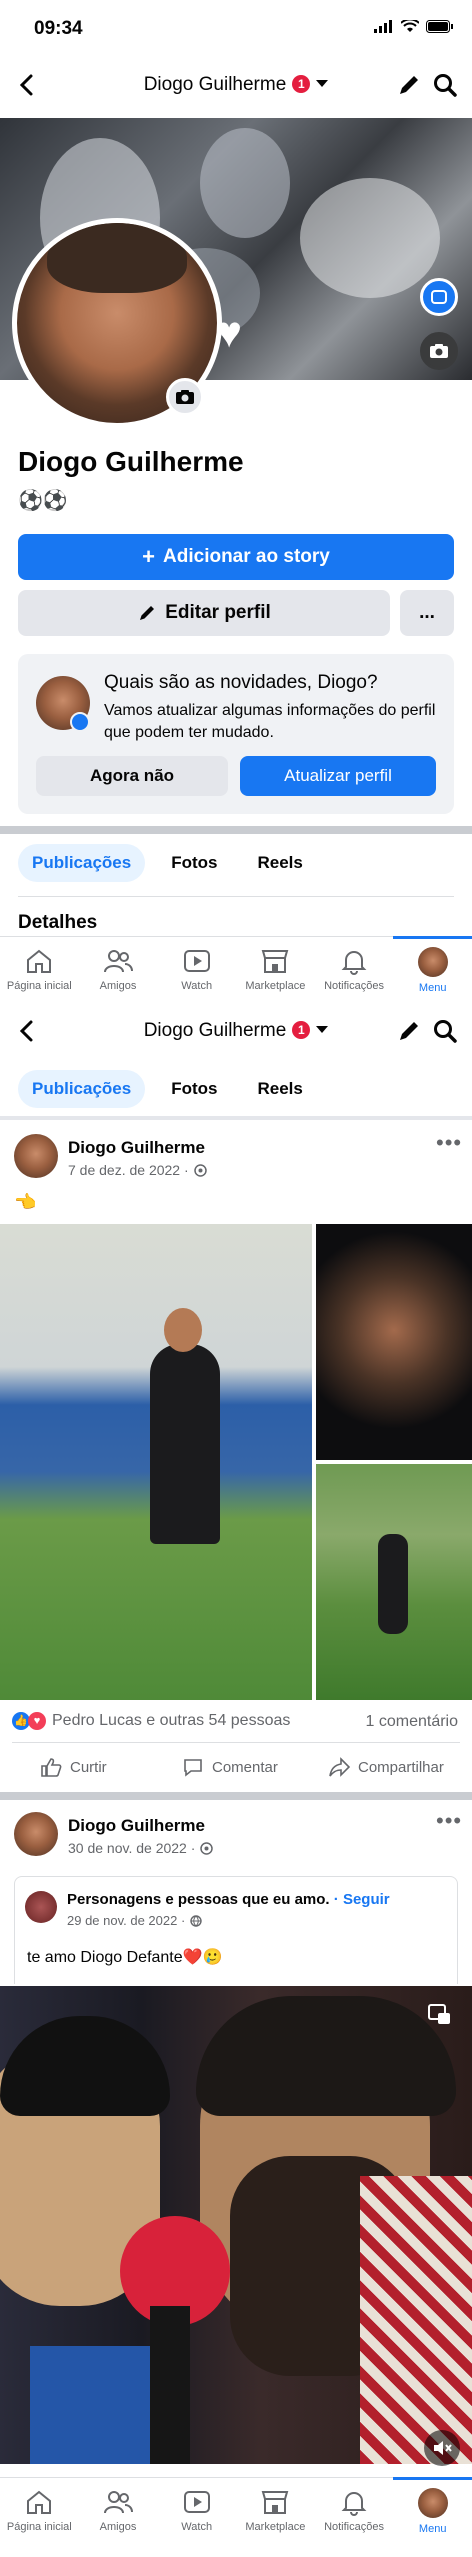 This screenshot has height=2557, width=472. I want to click on post-text: 👈, so click(25, 1202).